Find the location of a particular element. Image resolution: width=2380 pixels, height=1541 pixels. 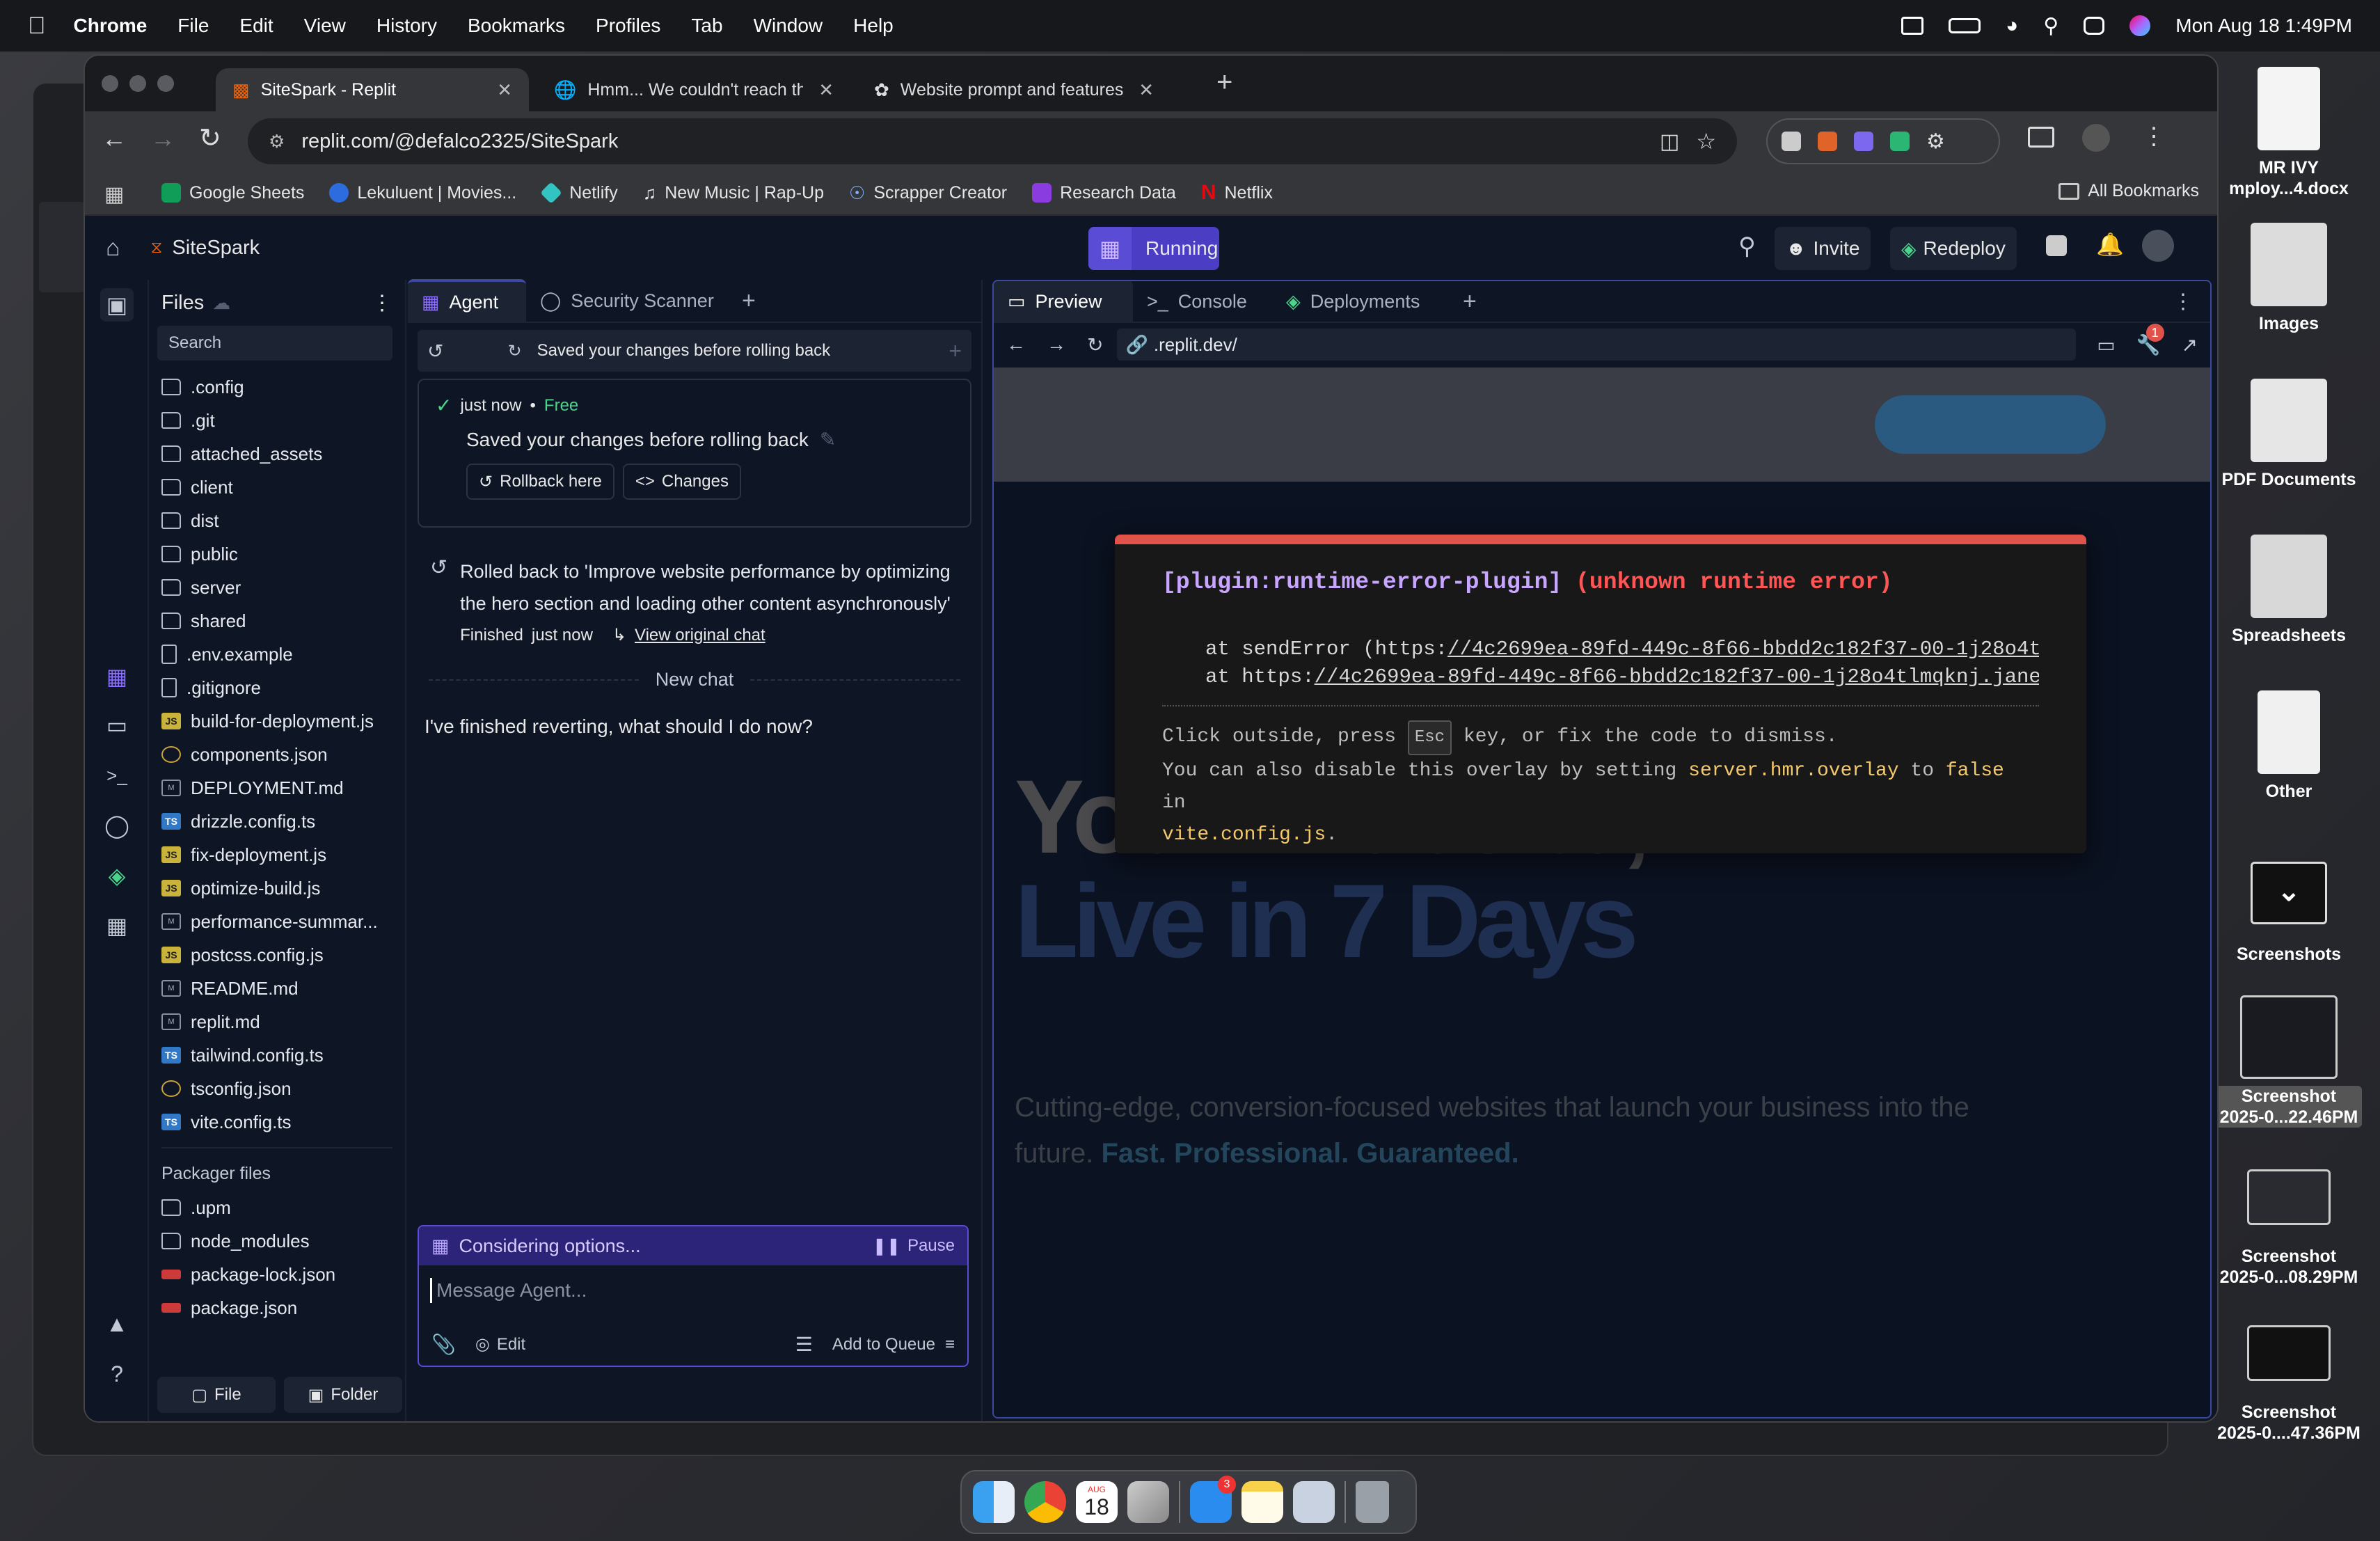

file-tree-item: node_modules is located at coordinates (277, 1241).